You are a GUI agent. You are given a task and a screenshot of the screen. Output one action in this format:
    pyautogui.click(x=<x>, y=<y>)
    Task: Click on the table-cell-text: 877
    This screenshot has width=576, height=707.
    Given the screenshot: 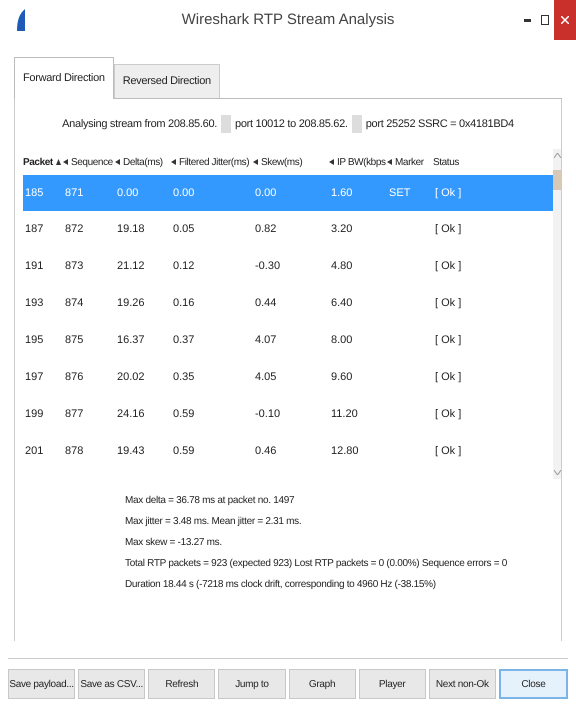 What is the action you would take?
    pyautogui.click(x=74, y=414)
    